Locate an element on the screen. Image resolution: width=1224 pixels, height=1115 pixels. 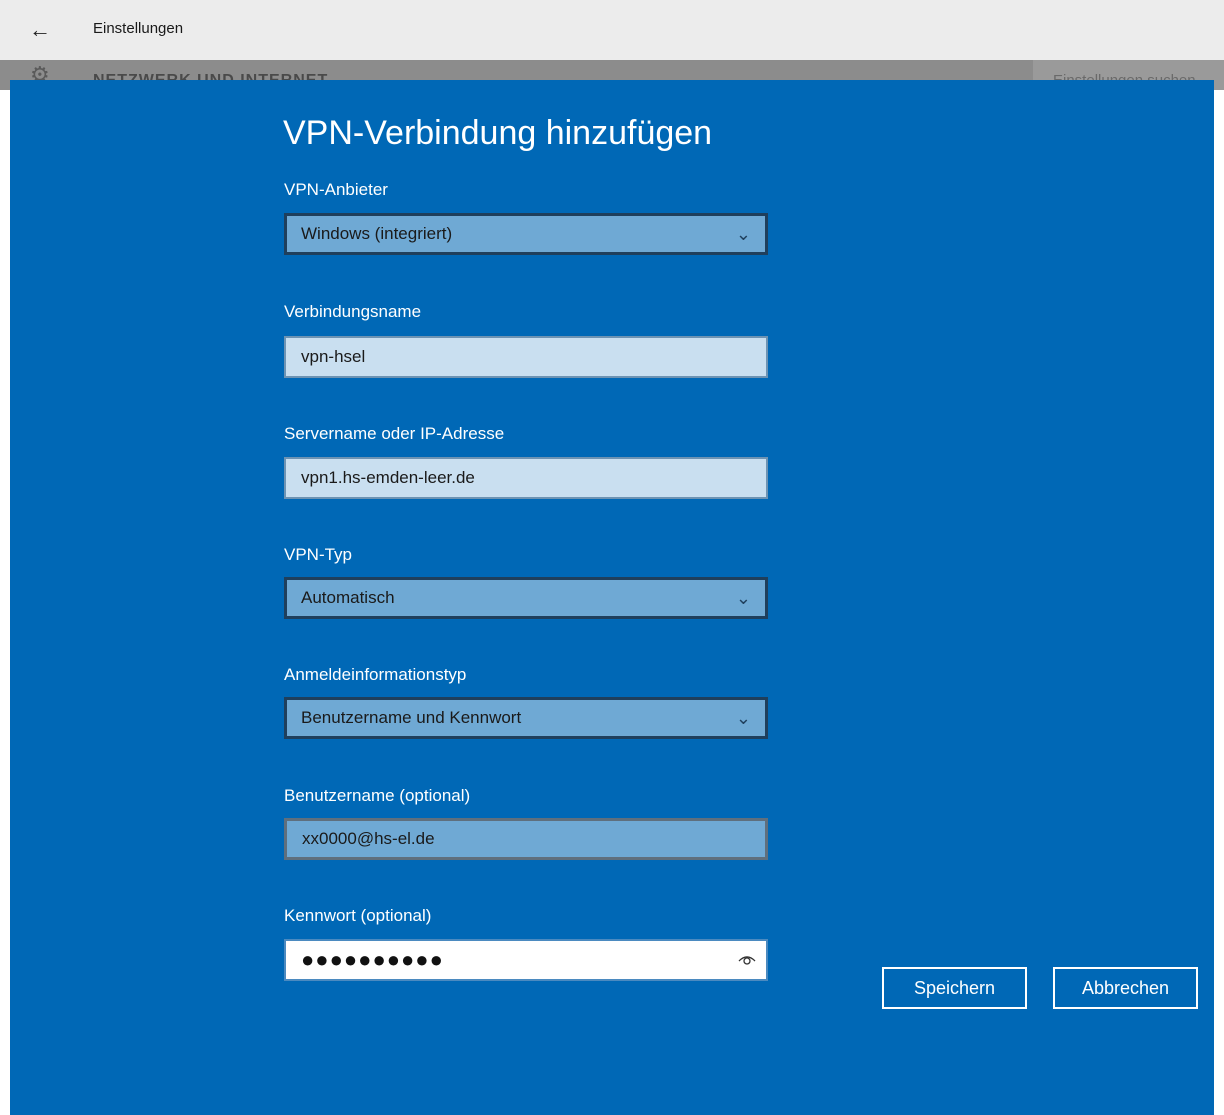
vpn-provider-label: VPN-Anbieter is located at coordinates (336, 189).